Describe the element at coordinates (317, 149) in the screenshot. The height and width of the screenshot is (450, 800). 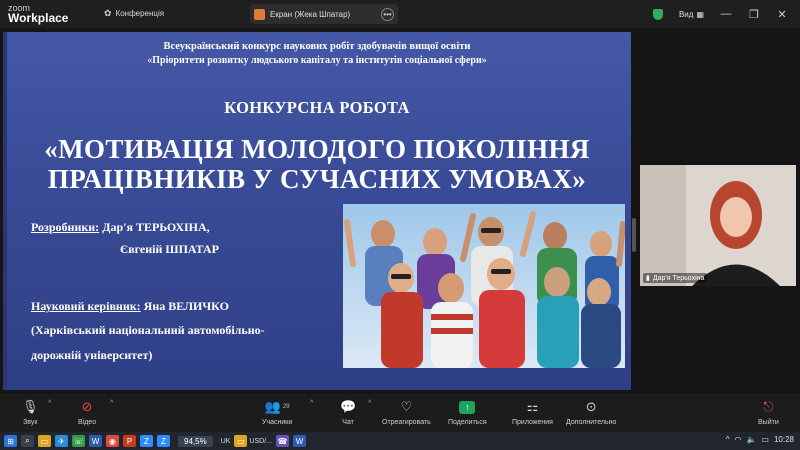
I see `work-title-line1: «МОТИВАЦІЯ МОЛОДОГО ПОКОЛІННЯ` at that location.